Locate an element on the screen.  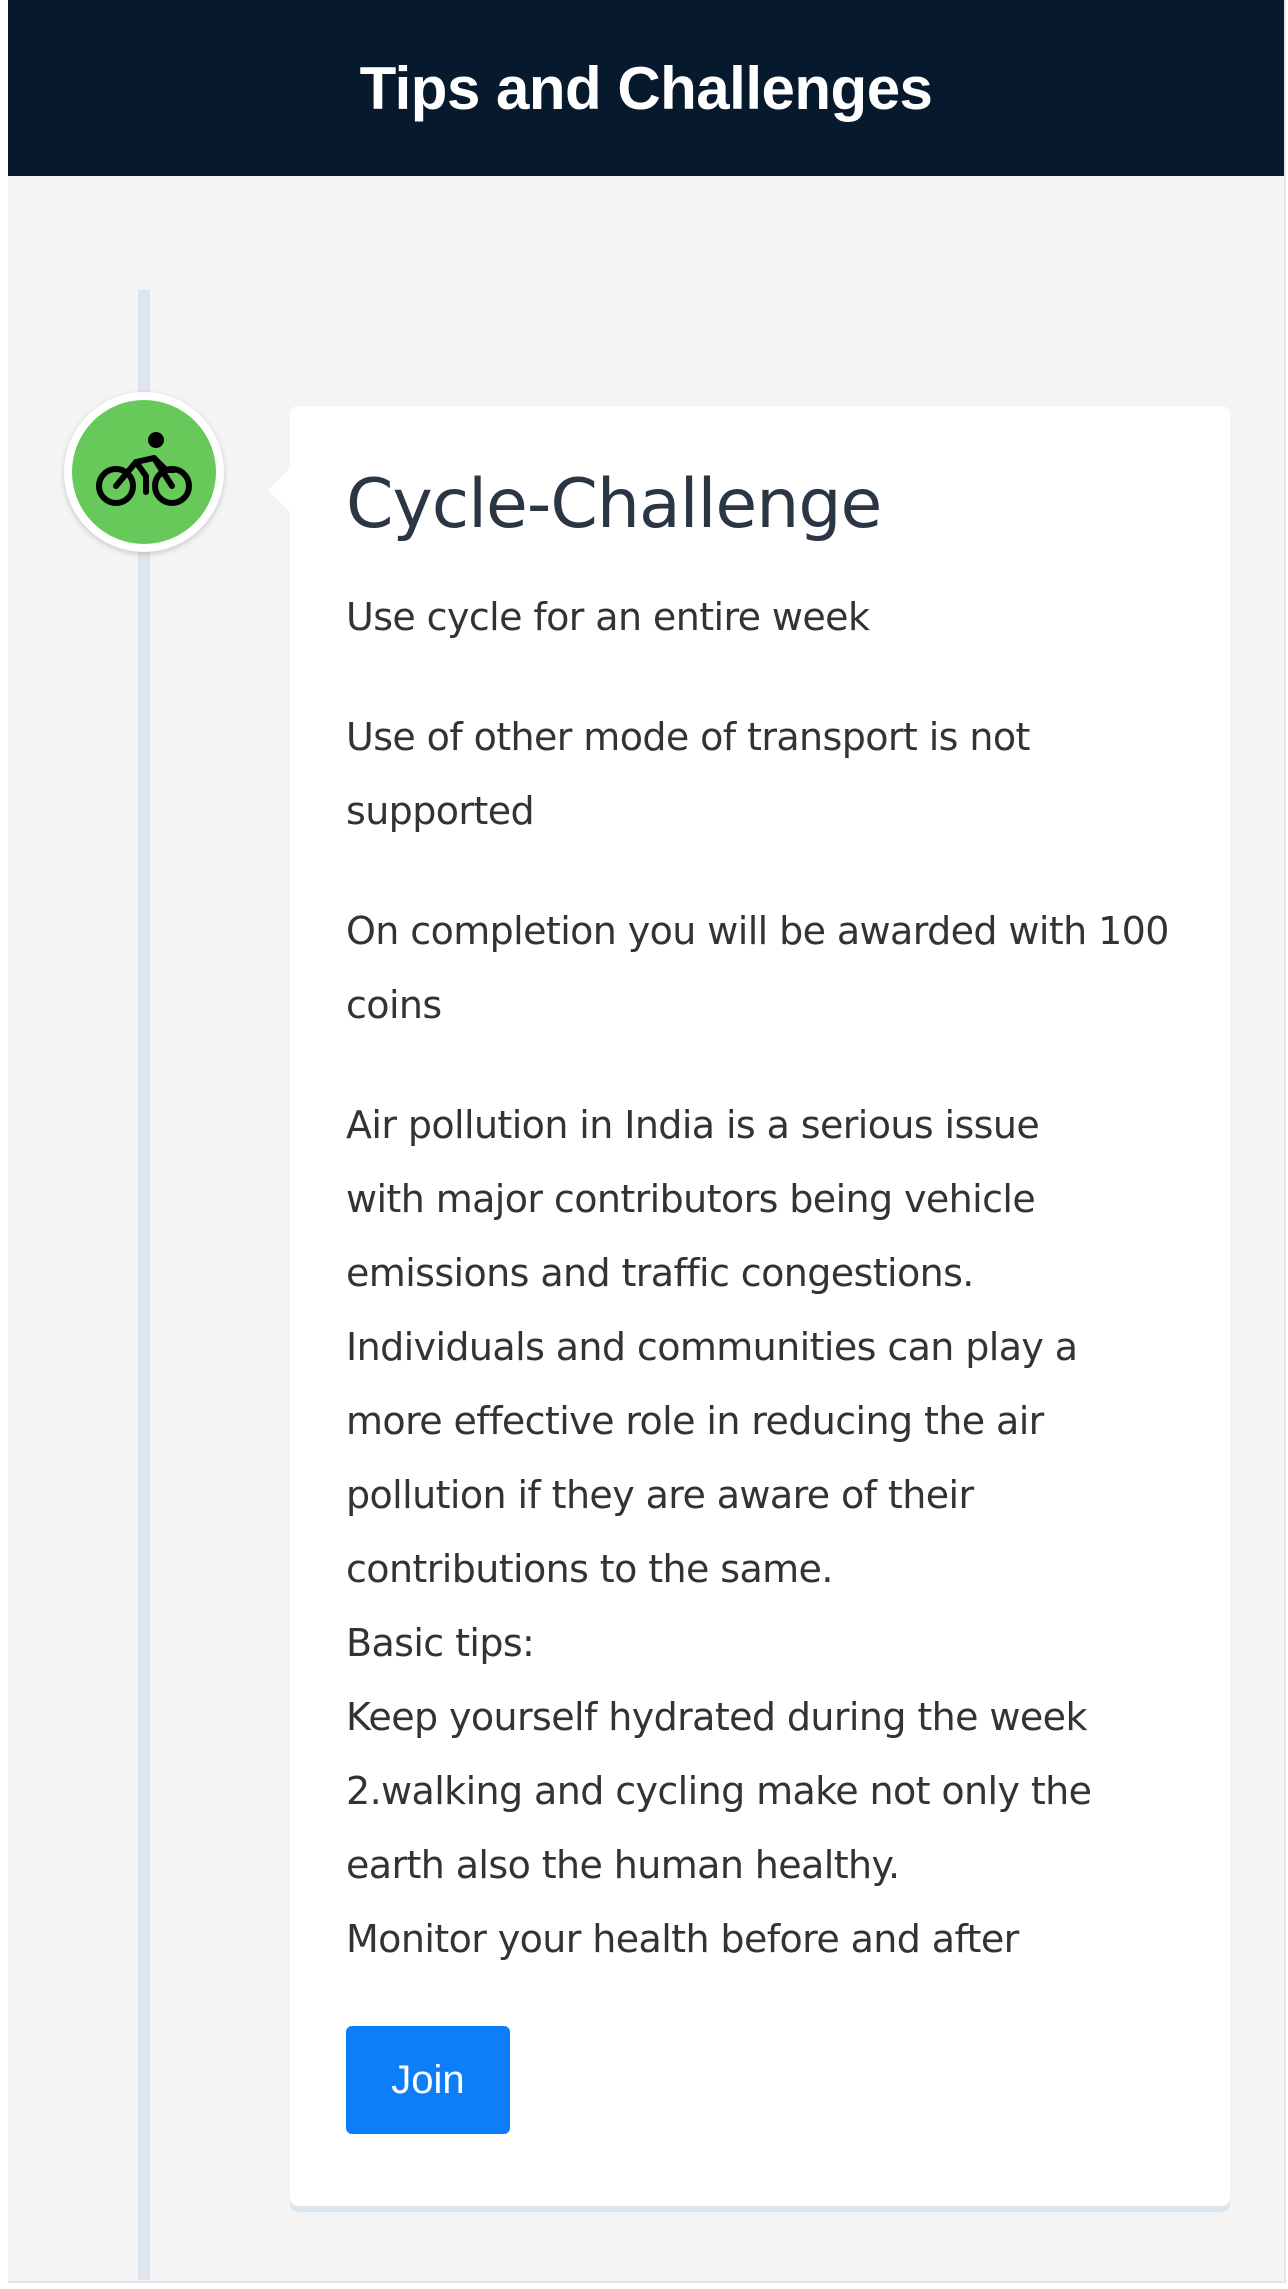
description-line: pollution if they are aware of their is located at coordinates (660, 1495).